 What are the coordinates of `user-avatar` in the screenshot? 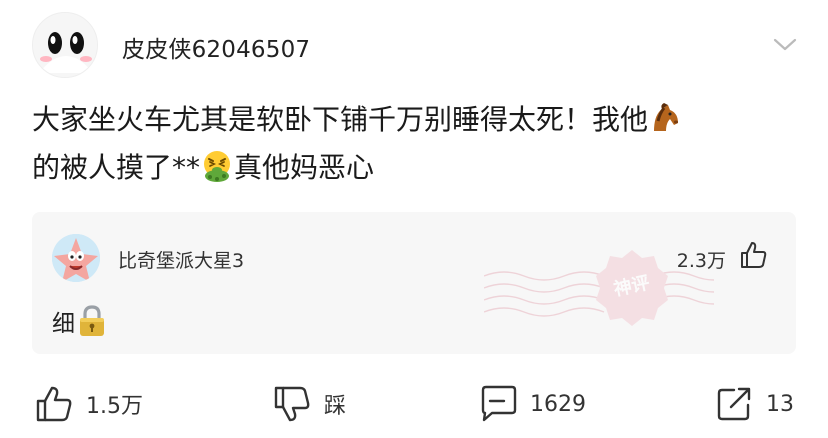 It's located at (65, 45).